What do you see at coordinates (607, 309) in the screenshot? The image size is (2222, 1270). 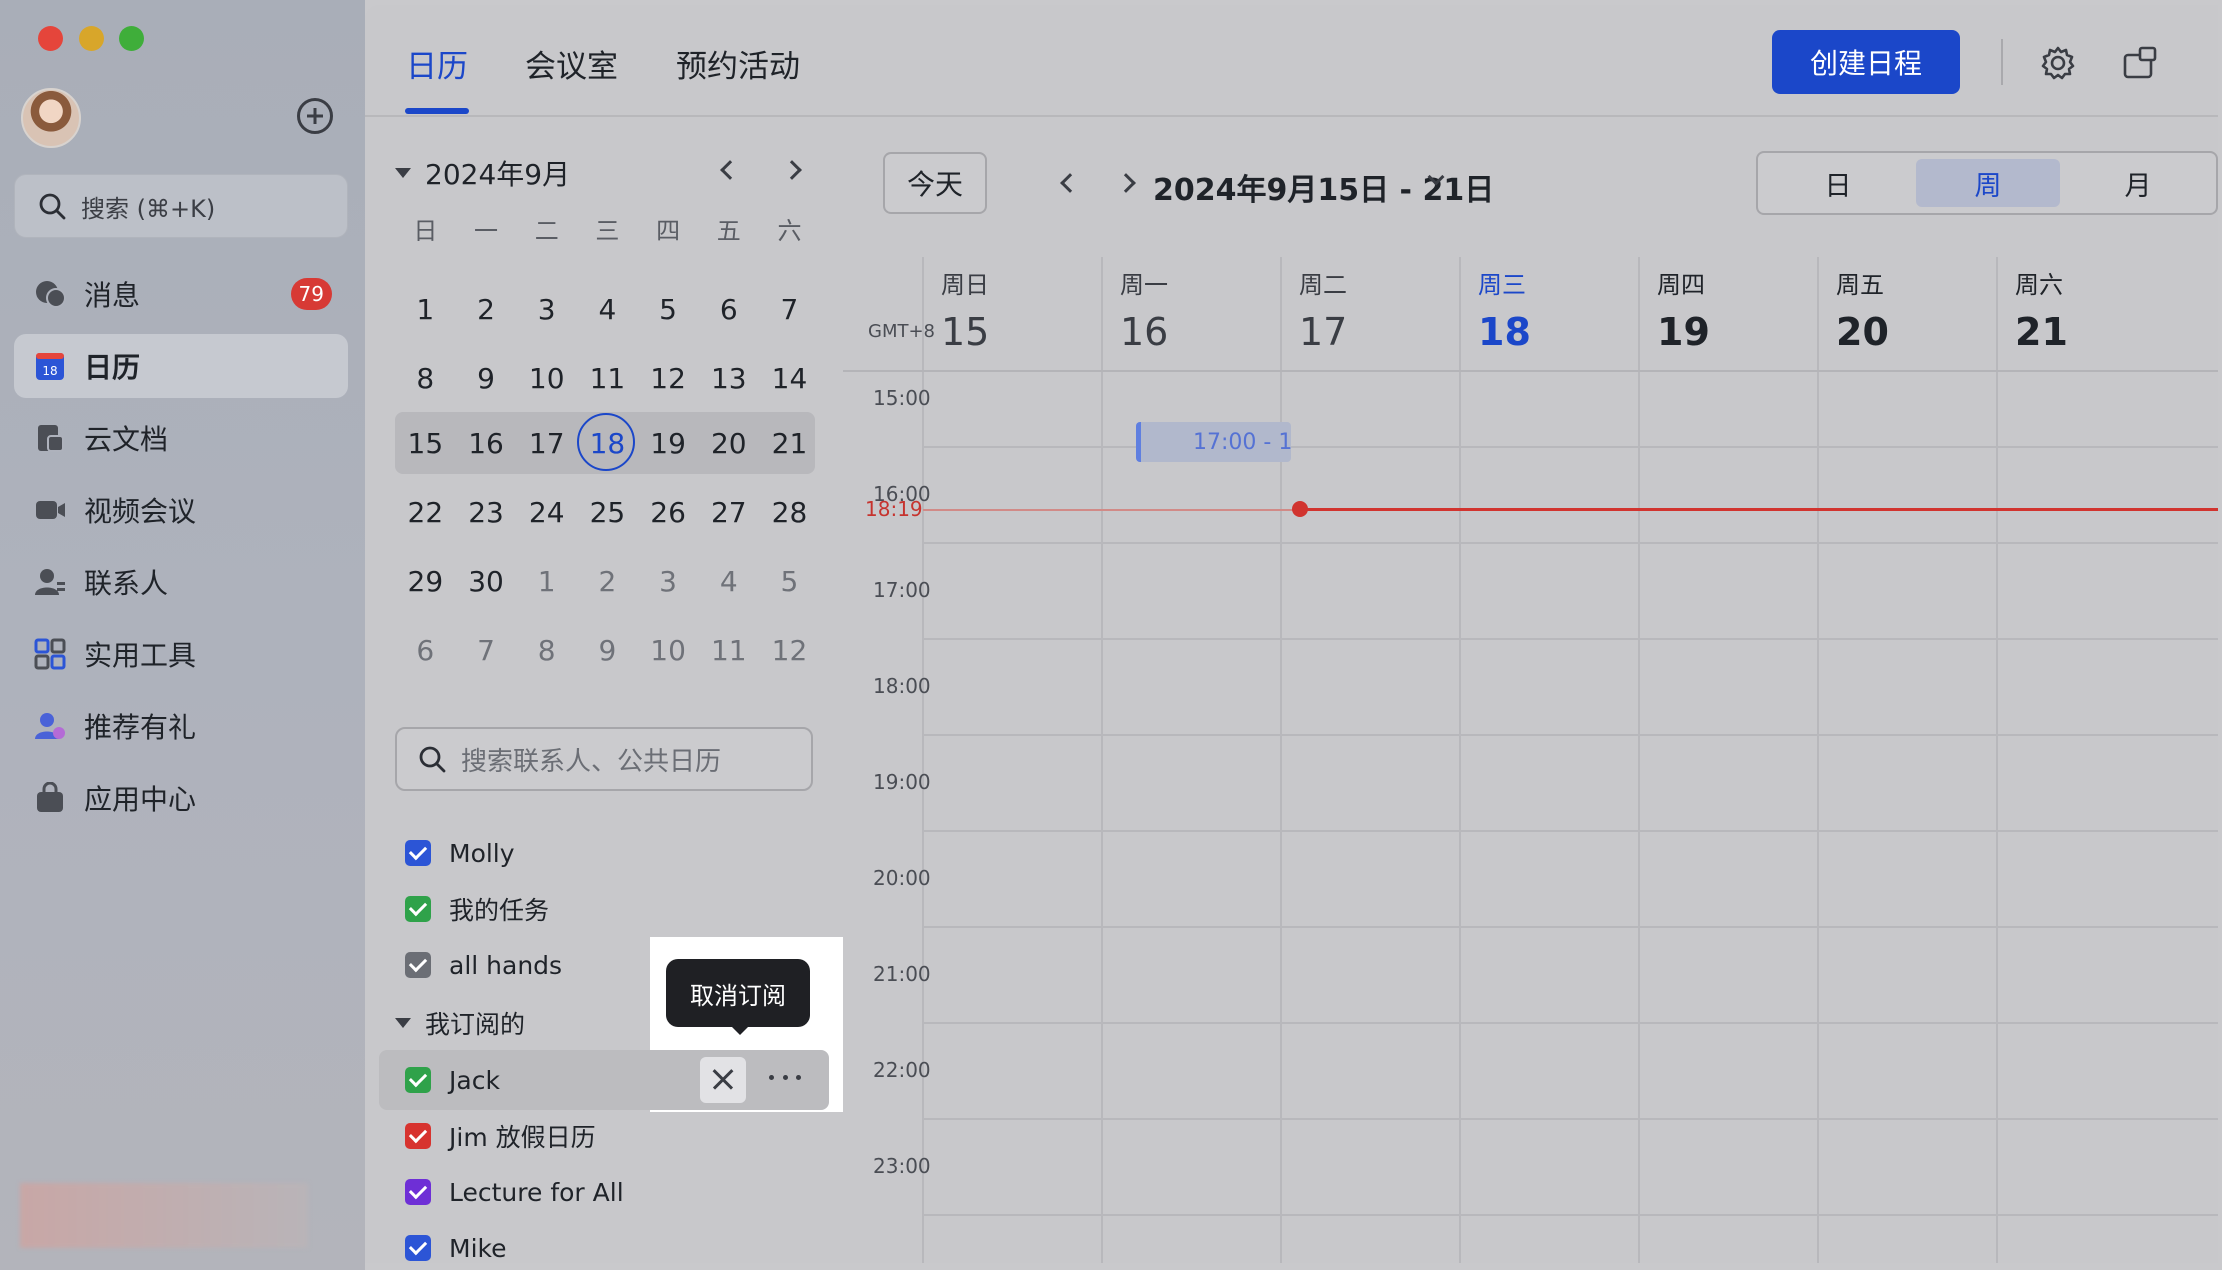 I see `date-cell: 4` at bounding box center [607, 309].